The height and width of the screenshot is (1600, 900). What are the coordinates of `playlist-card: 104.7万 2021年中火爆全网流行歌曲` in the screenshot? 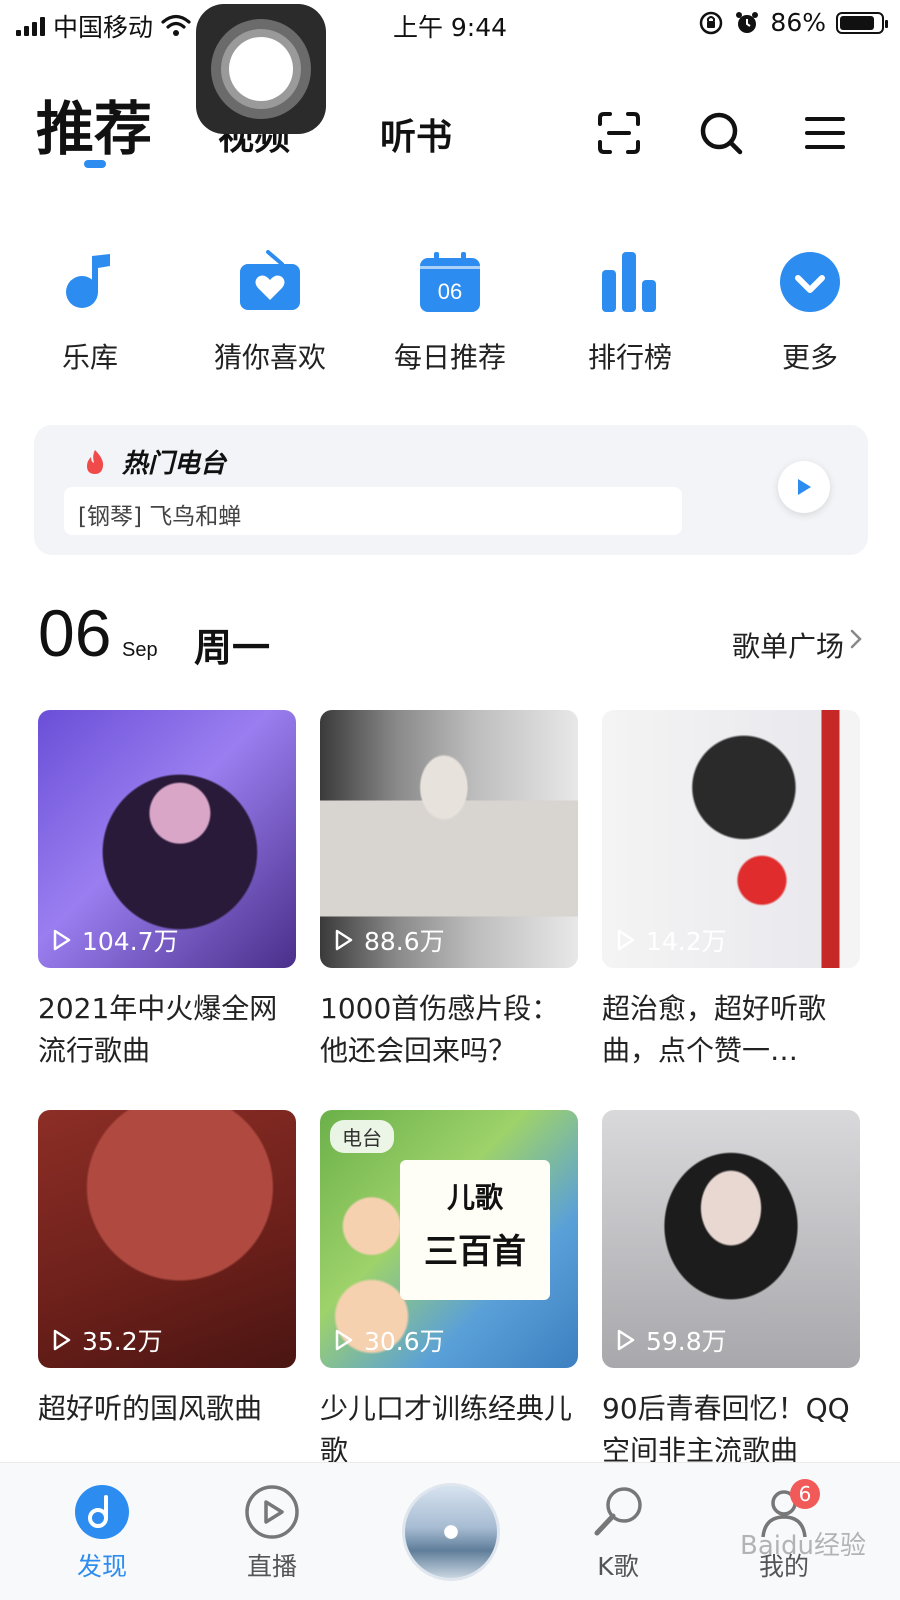 It's located at (167, 891).